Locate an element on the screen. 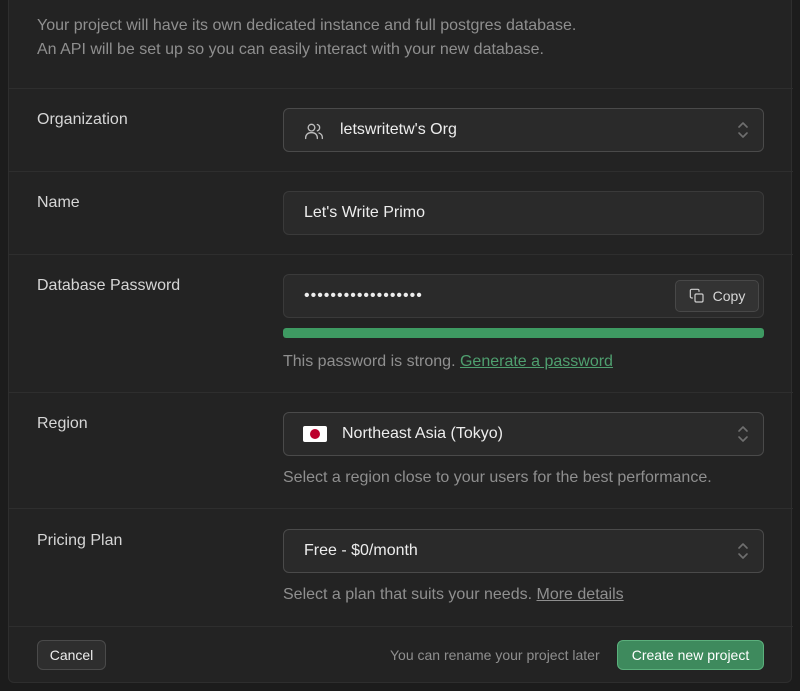 Image resolution: width=800 pixels, height=691 pixels. more-details-link: More details is located at coordinates (580, 594).